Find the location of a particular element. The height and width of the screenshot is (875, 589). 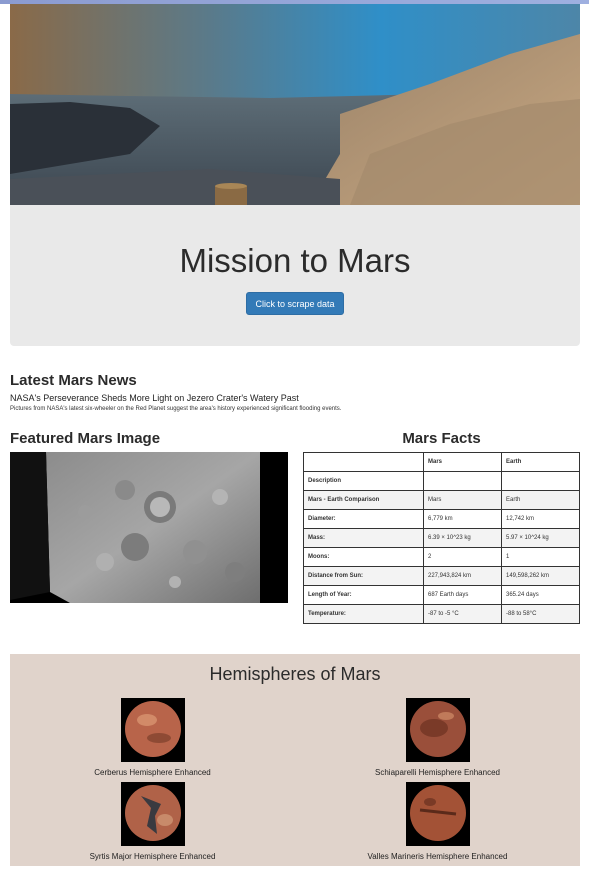

hemisphere-title: Syrtis Major Hemisphere Enhanced is located at coordinates (152, 856).